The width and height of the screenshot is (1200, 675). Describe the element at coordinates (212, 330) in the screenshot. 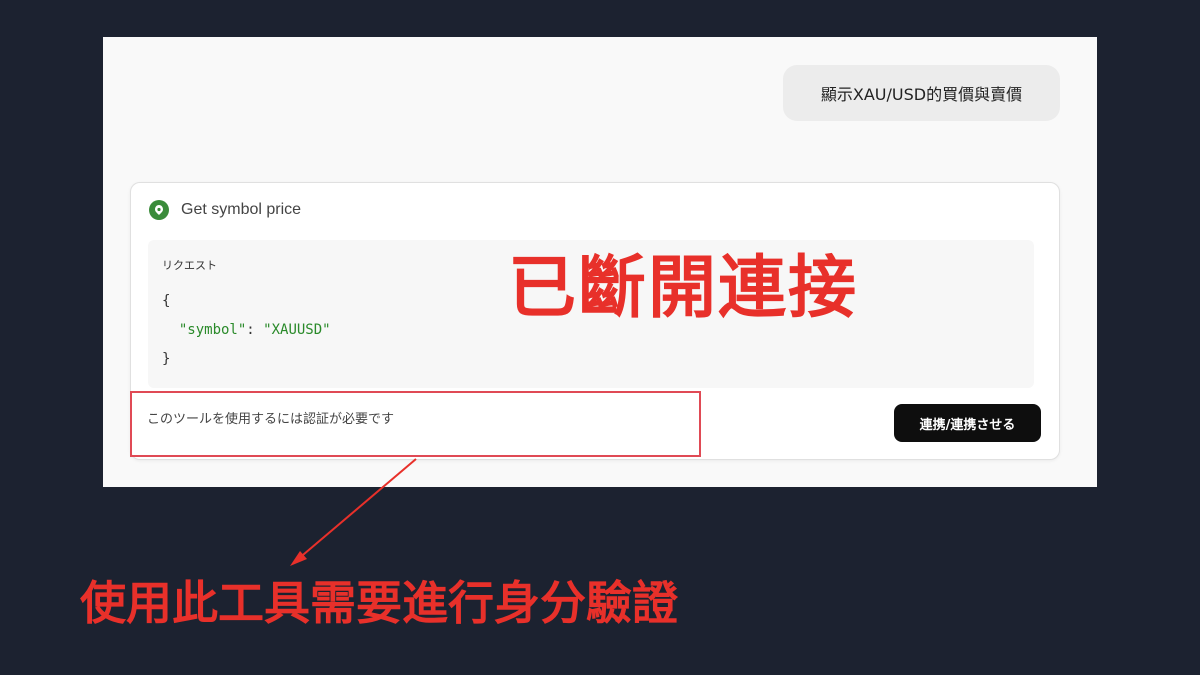

I see `code-key: "symbol"` at that location.